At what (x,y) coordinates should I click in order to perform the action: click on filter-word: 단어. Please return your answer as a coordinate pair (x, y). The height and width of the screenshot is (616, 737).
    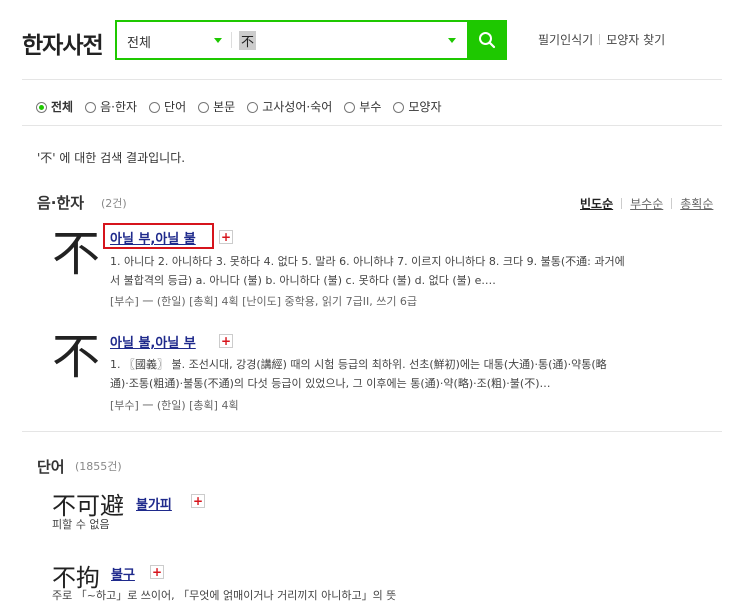
    Looking at the image, I should click on (167, 106).